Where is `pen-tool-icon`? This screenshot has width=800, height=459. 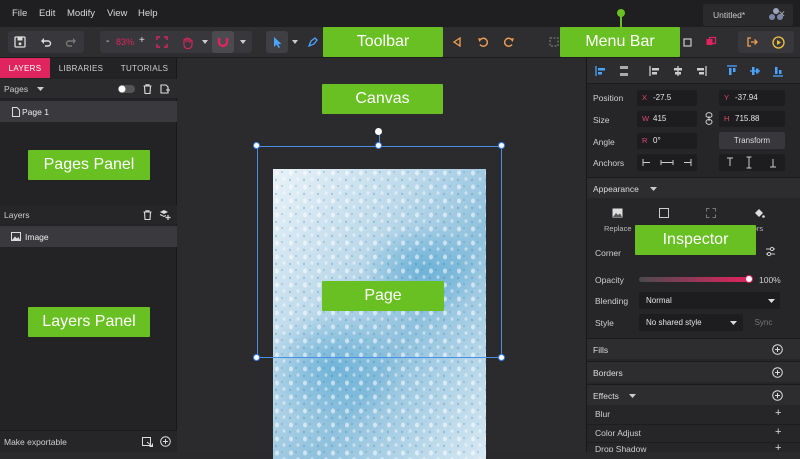
pen-tool-icon is located at coordinates (313, 42).